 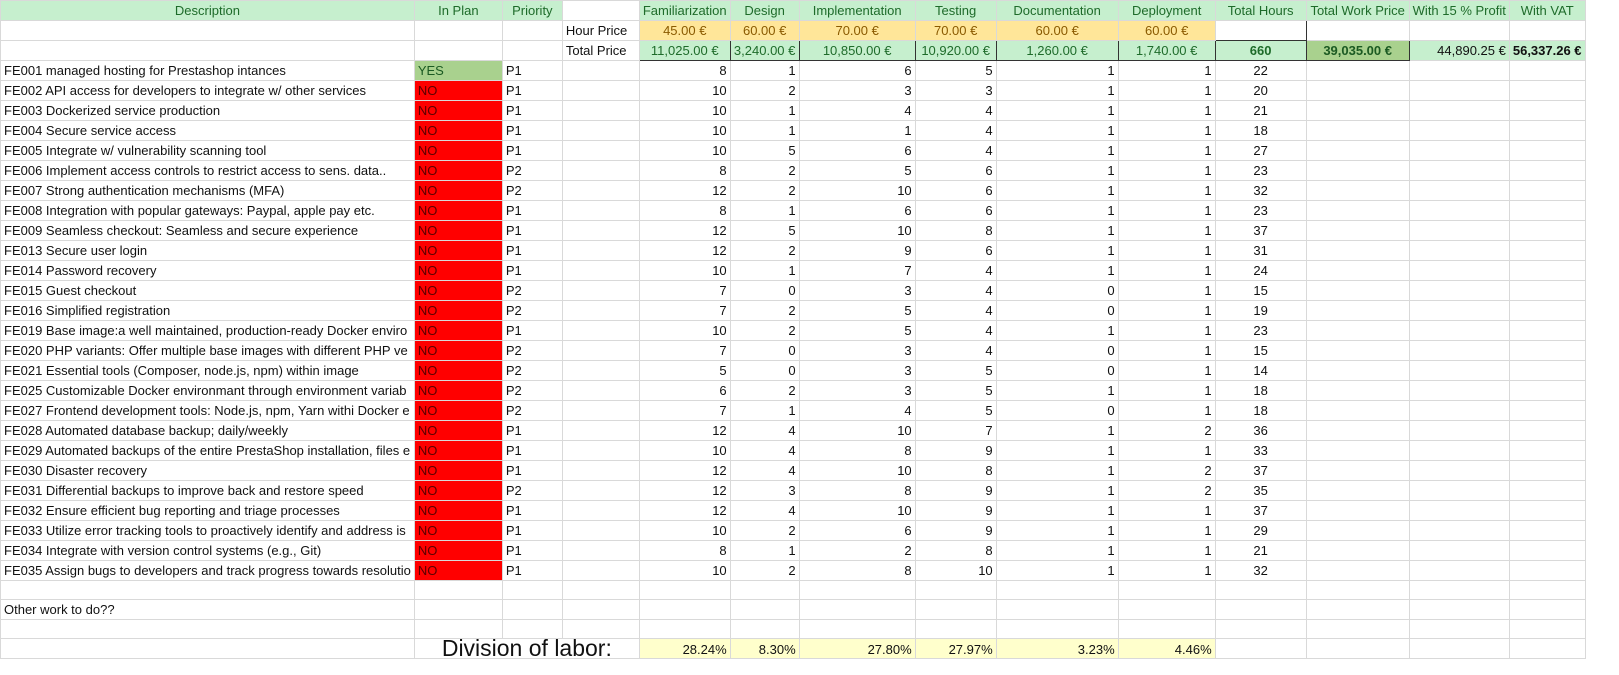 I want to click on hours-design: 1, so click(x=764, y=550).